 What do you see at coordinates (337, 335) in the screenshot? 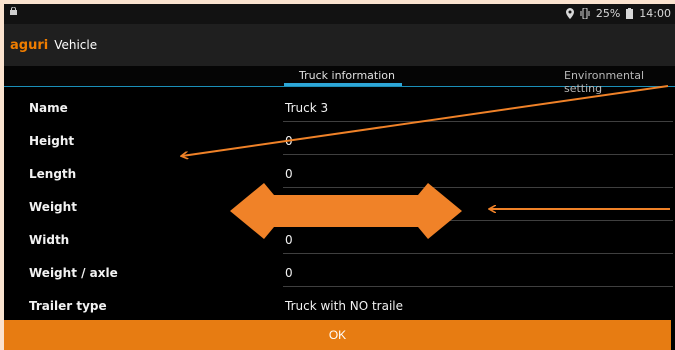
I see `ok-button: OK` at bounding box center [337, 335].